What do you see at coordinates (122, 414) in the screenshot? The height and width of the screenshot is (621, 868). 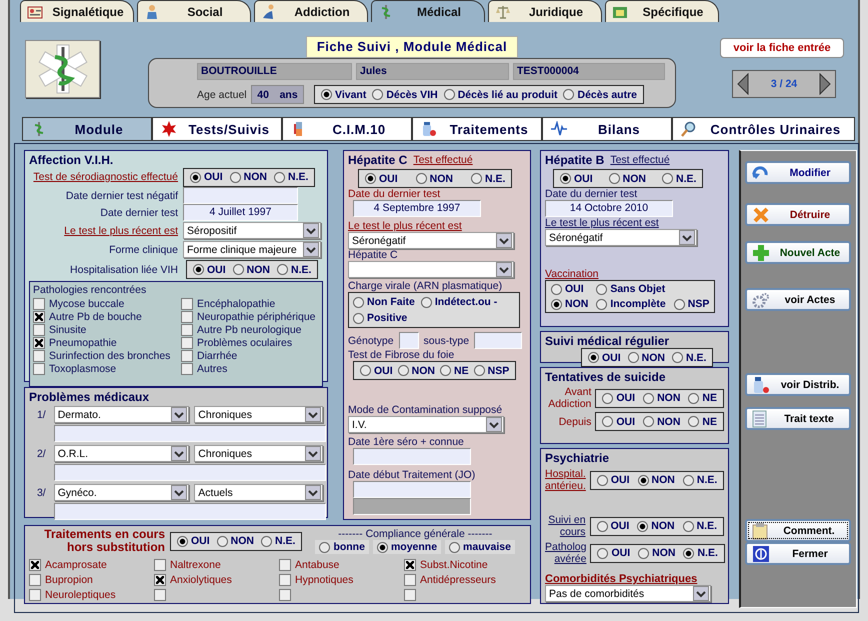 I see `dropdown: Dermato.` at bounding box center [122, 414].